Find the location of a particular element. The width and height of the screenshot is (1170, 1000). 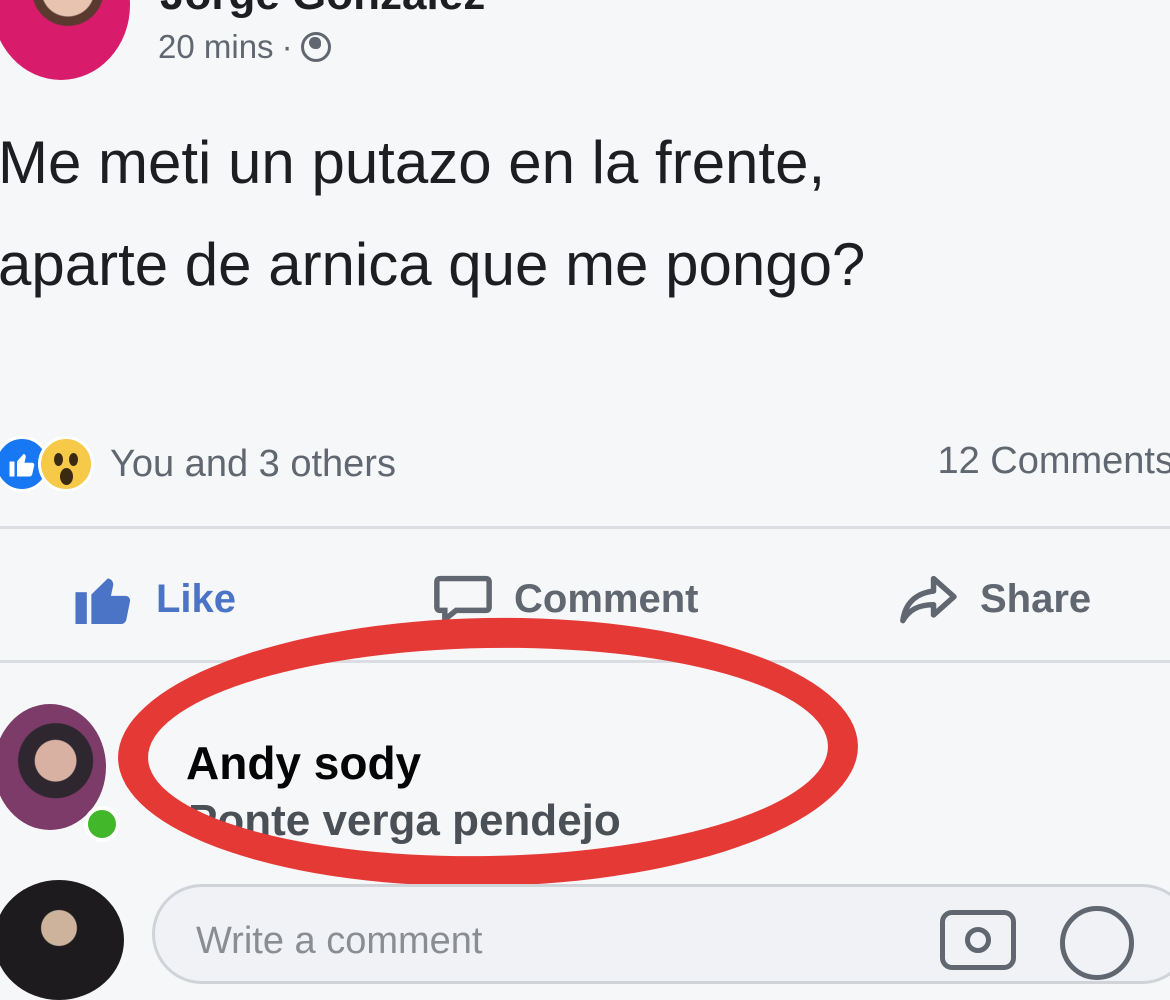

globe-icon is located at coordinates (315, 47).